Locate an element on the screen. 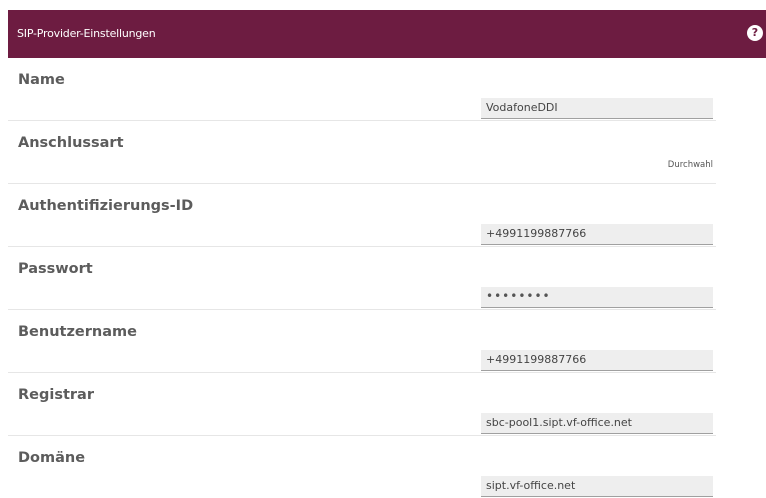 This screenshot has height=498, width=766. row-domaene: Domäne sipt.vf-office.net is located at coordinates (362, 467).